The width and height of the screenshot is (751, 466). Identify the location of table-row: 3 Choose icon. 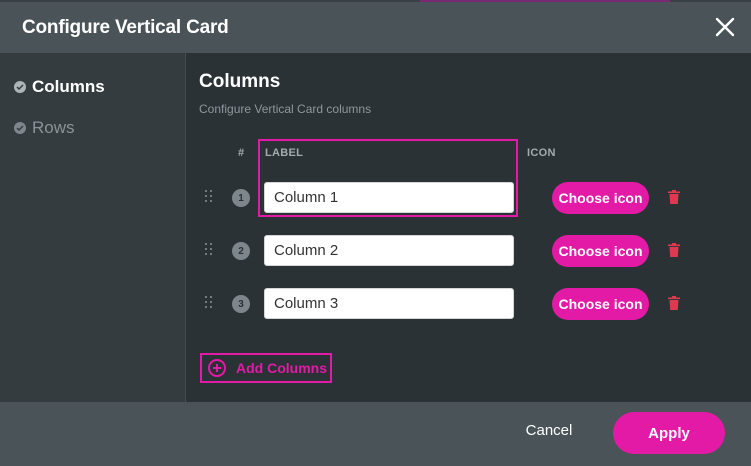
(468, 304).